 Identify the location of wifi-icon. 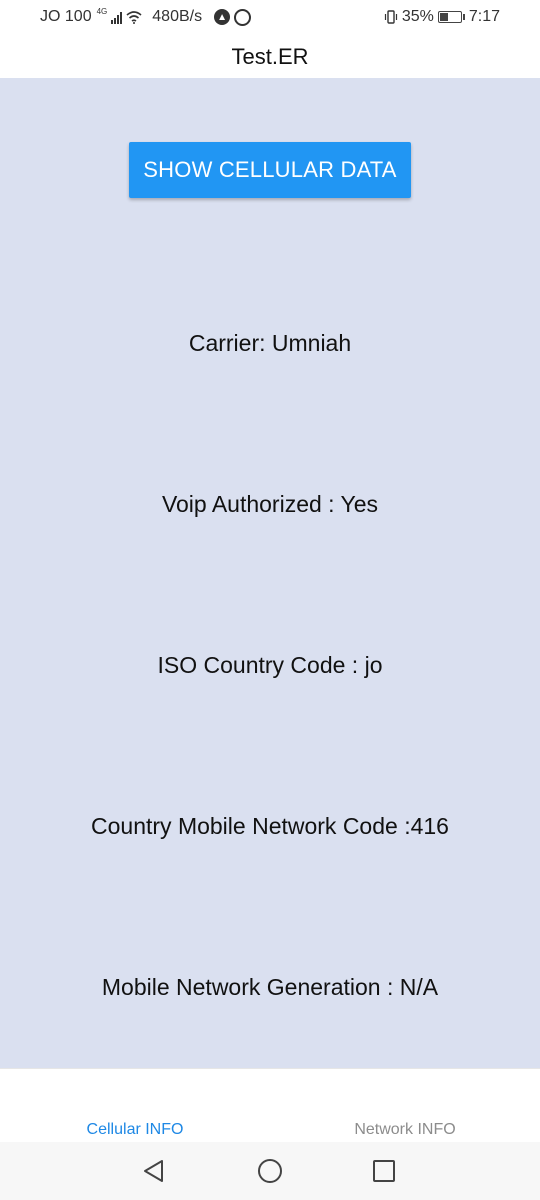
(134, 17).